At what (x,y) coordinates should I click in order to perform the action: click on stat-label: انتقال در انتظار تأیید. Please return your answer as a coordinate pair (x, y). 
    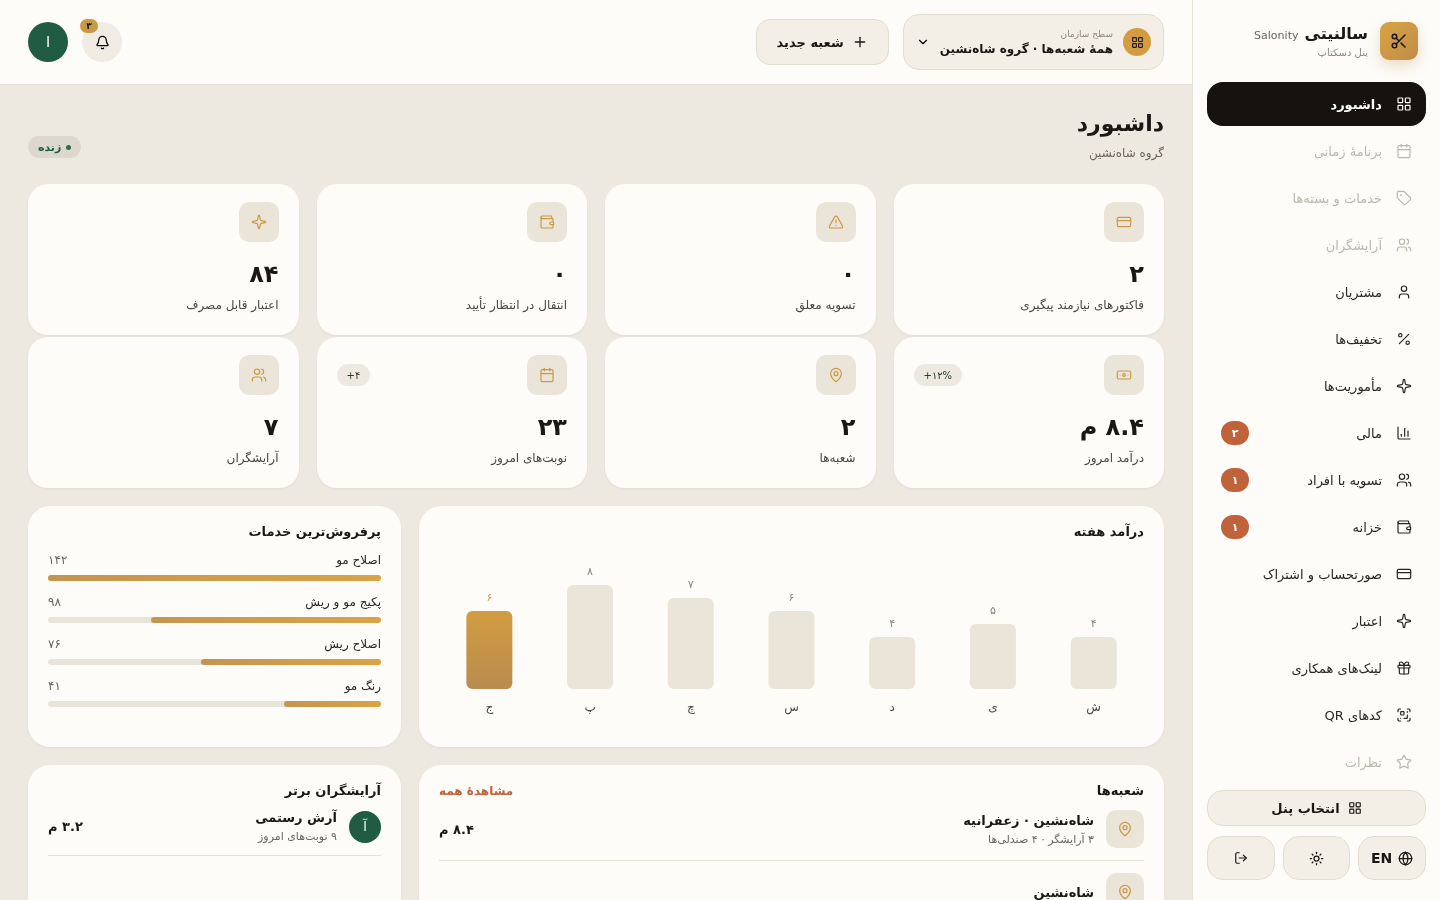
    Looking at the image, I should click on (516, 305).